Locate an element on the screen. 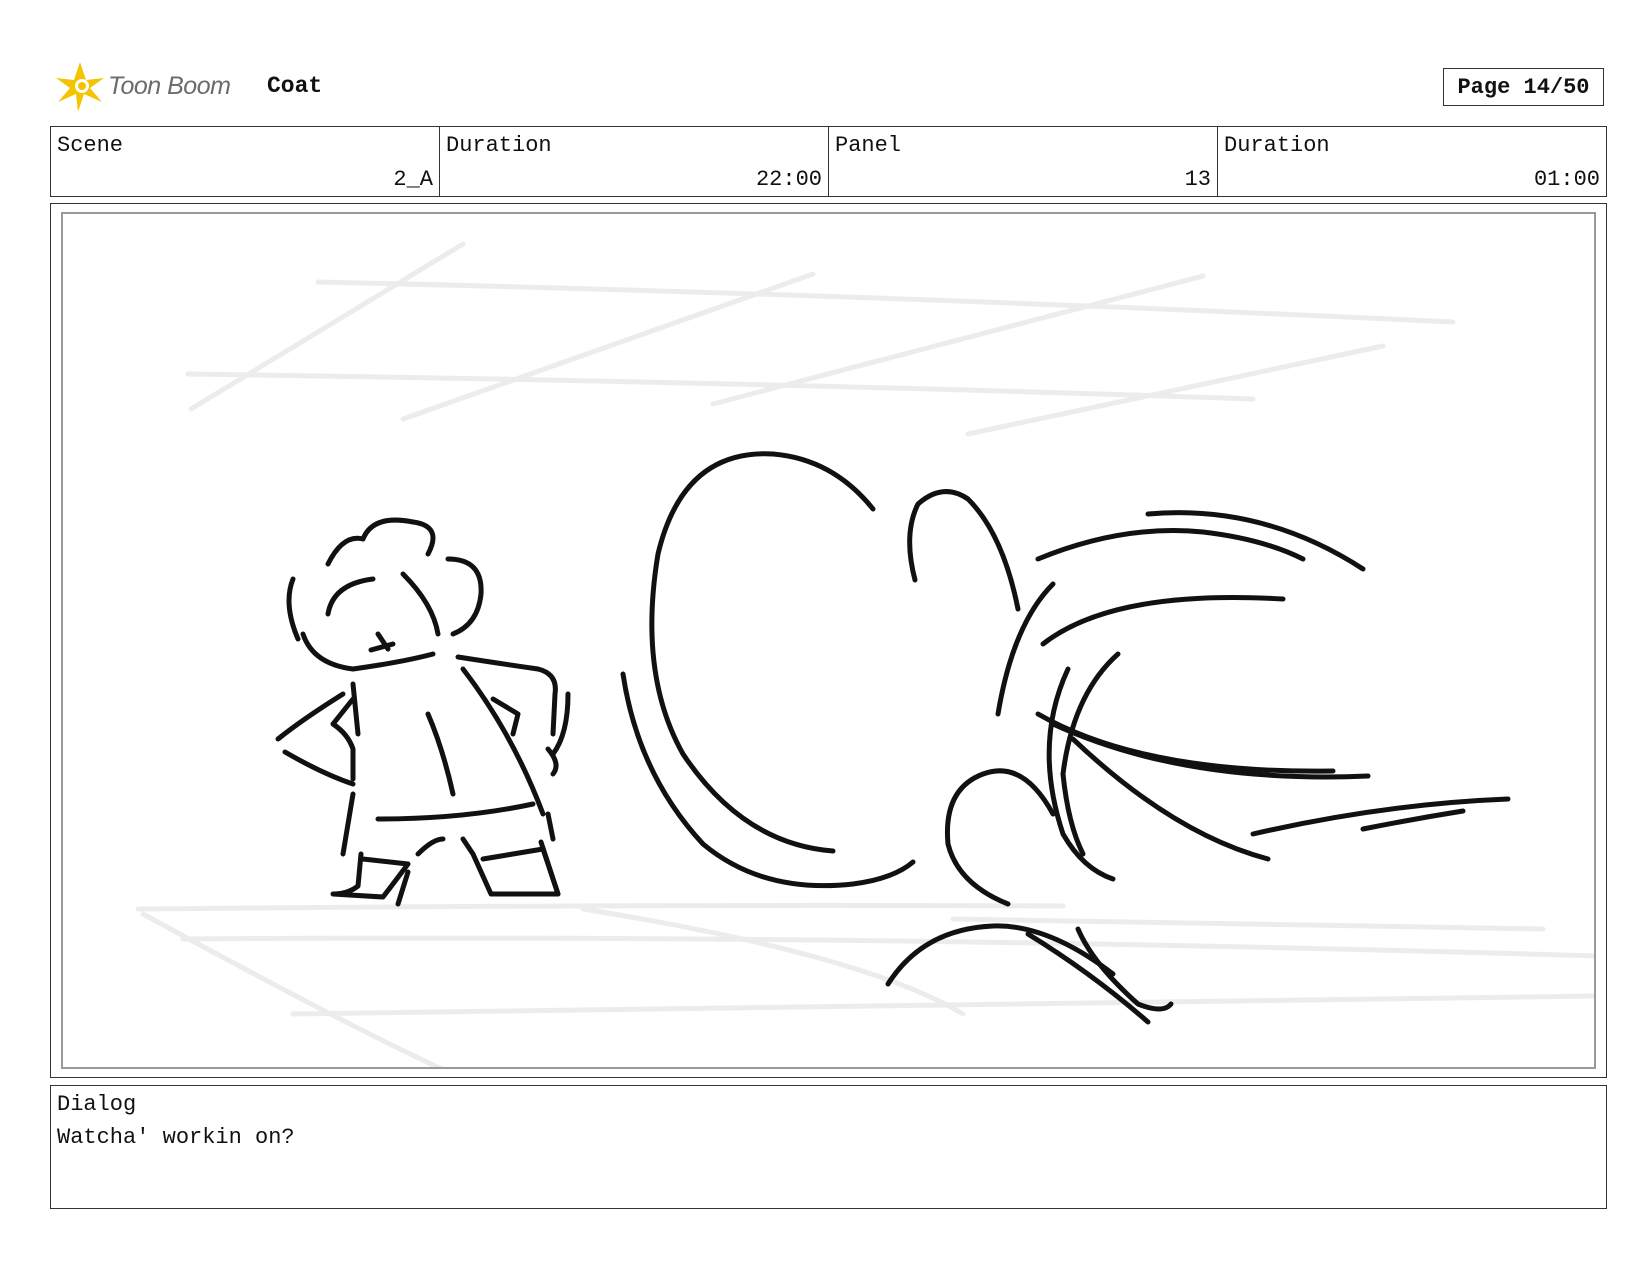 The image size is (1648, 1276). character-sketch is located at coordinates (423, 712).